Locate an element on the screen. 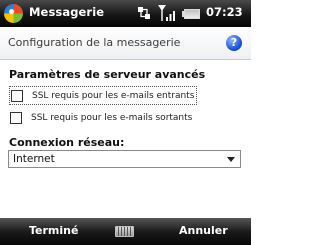 The width and height of the screenshot is (320, 245). checkbox-label: SSL requis pour les e-mails entrants is located at coordinates (113, 95).